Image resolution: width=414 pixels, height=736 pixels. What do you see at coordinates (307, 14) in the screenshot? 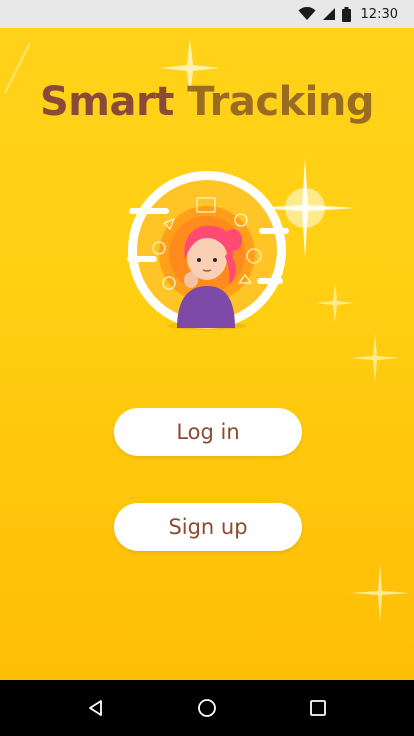
I see `wifi-icon` at bounding box center [307, 14].